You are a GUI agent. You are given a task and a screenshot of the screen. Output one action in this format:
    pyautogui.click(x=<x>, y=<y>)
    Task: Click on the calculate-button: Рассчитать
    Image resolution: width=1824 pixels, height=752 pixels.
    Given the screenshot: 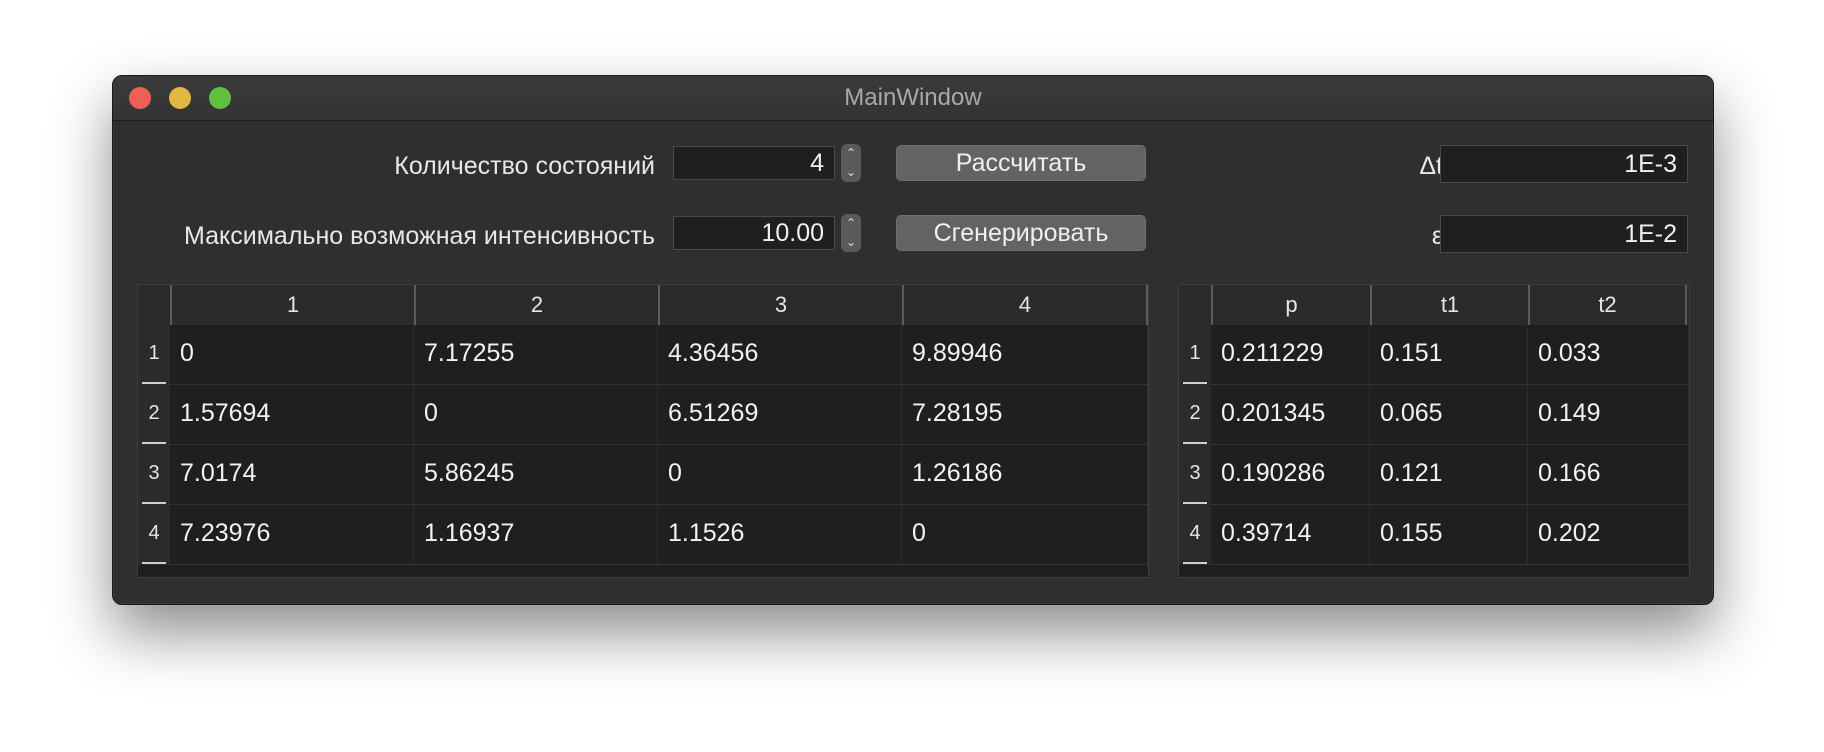 What is the action you would take?
    pyautogui.click(x=1021, y=163)
    